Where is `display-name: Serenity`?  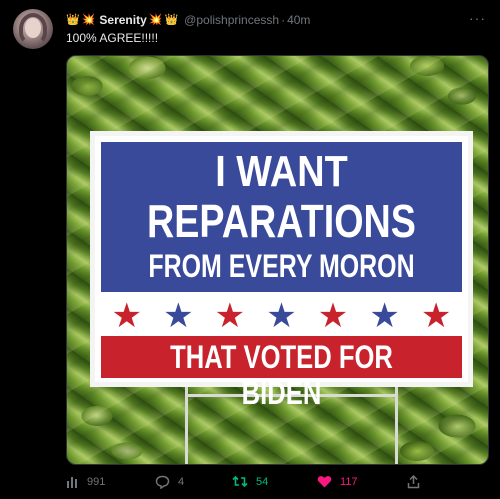 display-name: Serenity is located at coordinates (122, 20).